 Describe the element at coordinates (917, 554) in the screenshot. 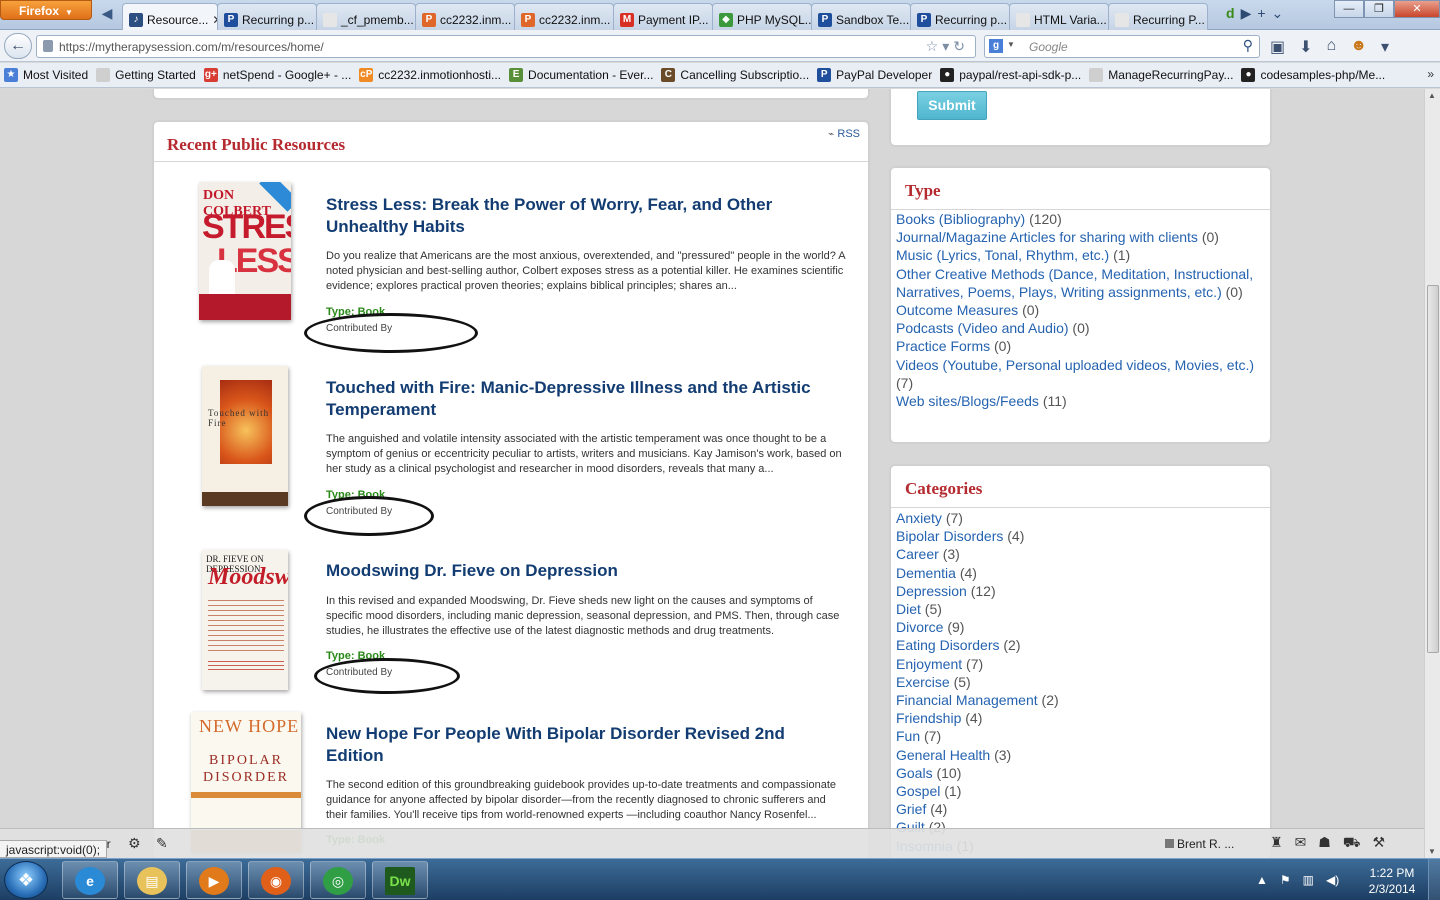

I see `category-item-link: Career` at that location.